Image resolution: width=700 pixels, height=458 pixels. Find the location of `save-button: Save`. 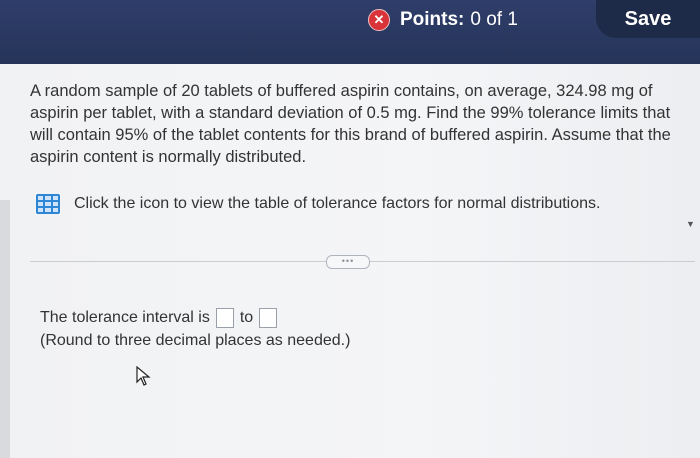

save-button: Save is located at coordinates (648, 19).